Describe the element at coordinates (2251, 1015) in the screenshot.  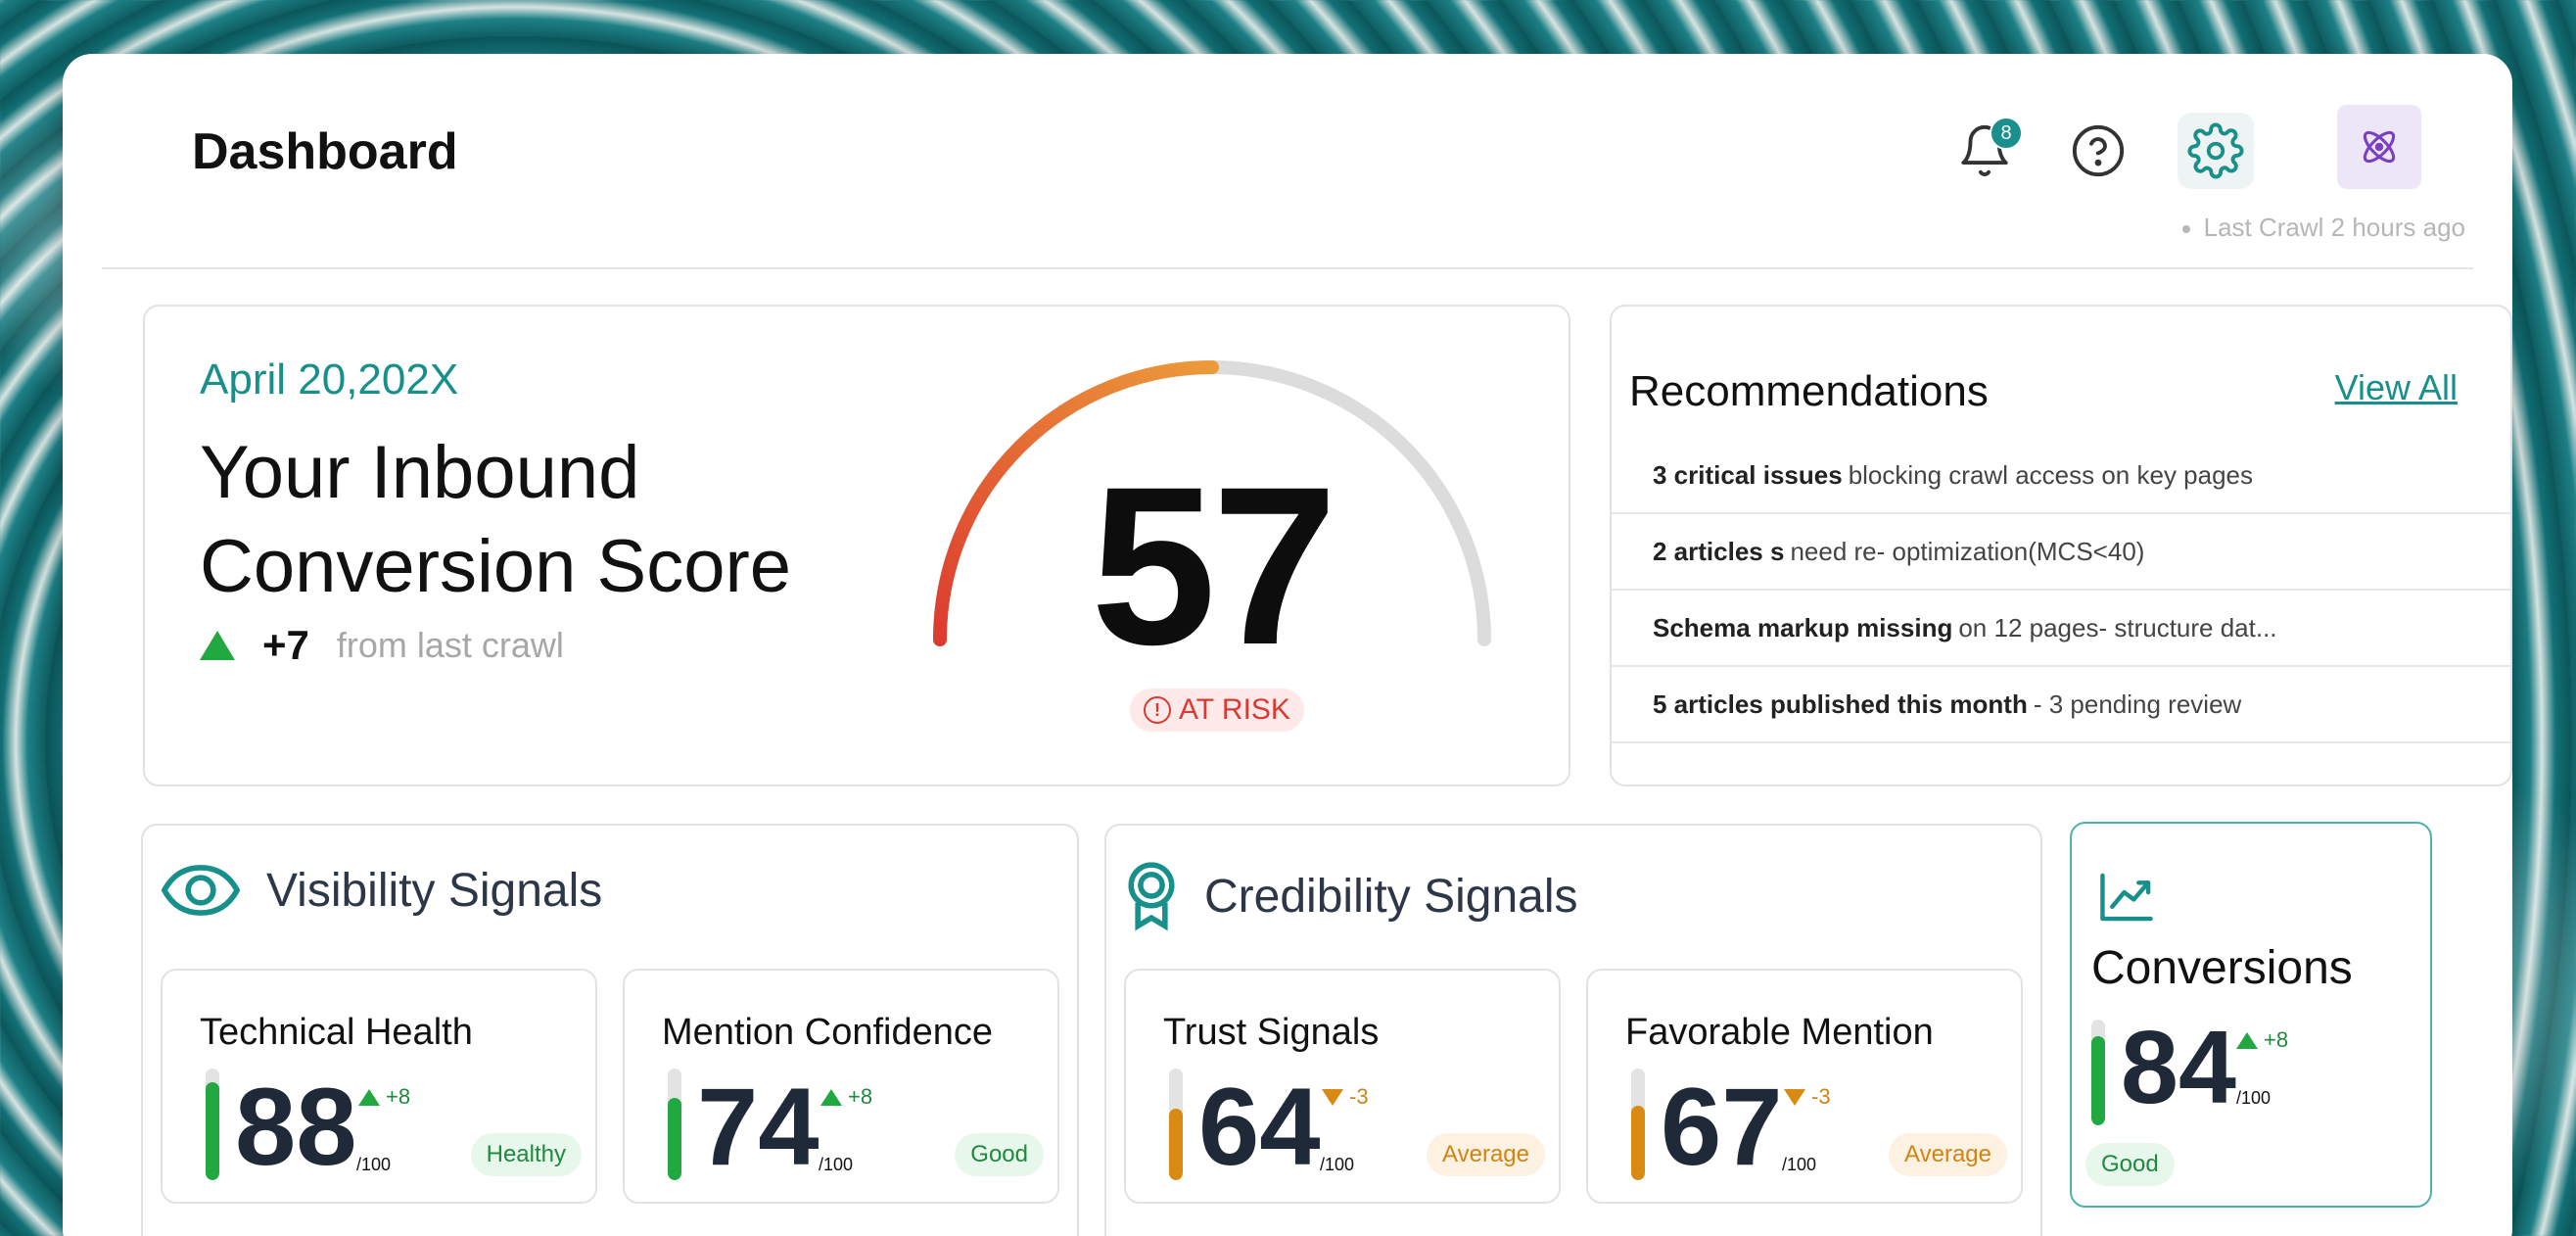
I see `conversions-card: Conversions 84 /100 +8 Good` at that location.